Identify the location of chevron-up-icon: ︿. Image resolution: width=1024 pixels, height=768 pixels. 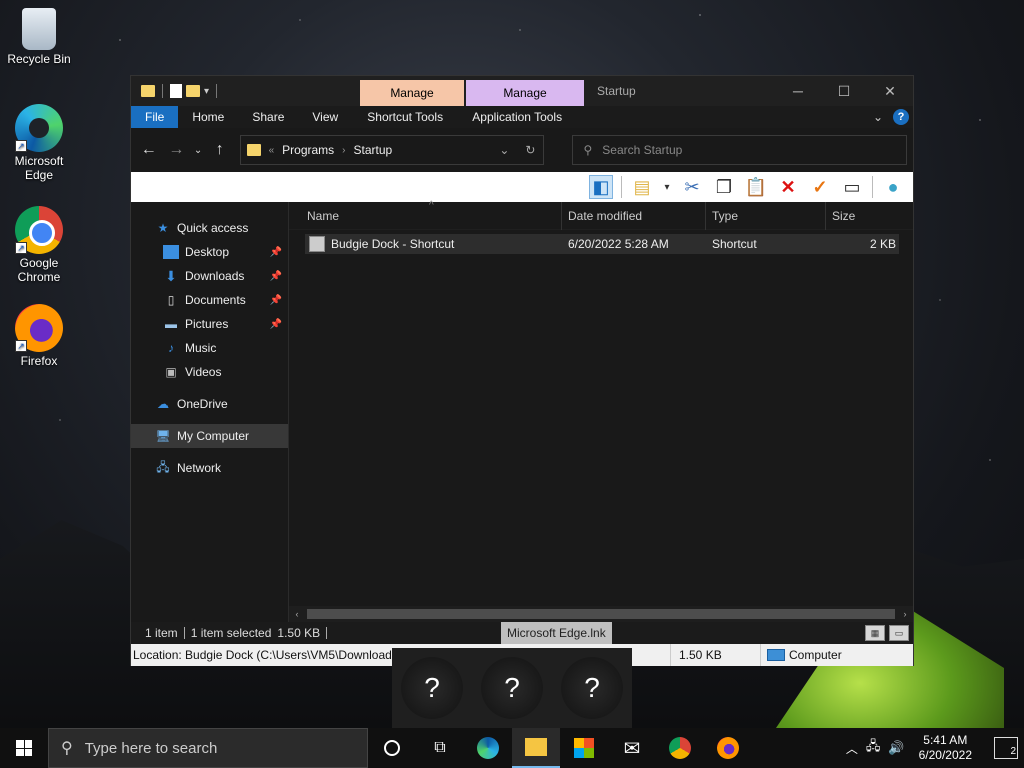
(852, 748).